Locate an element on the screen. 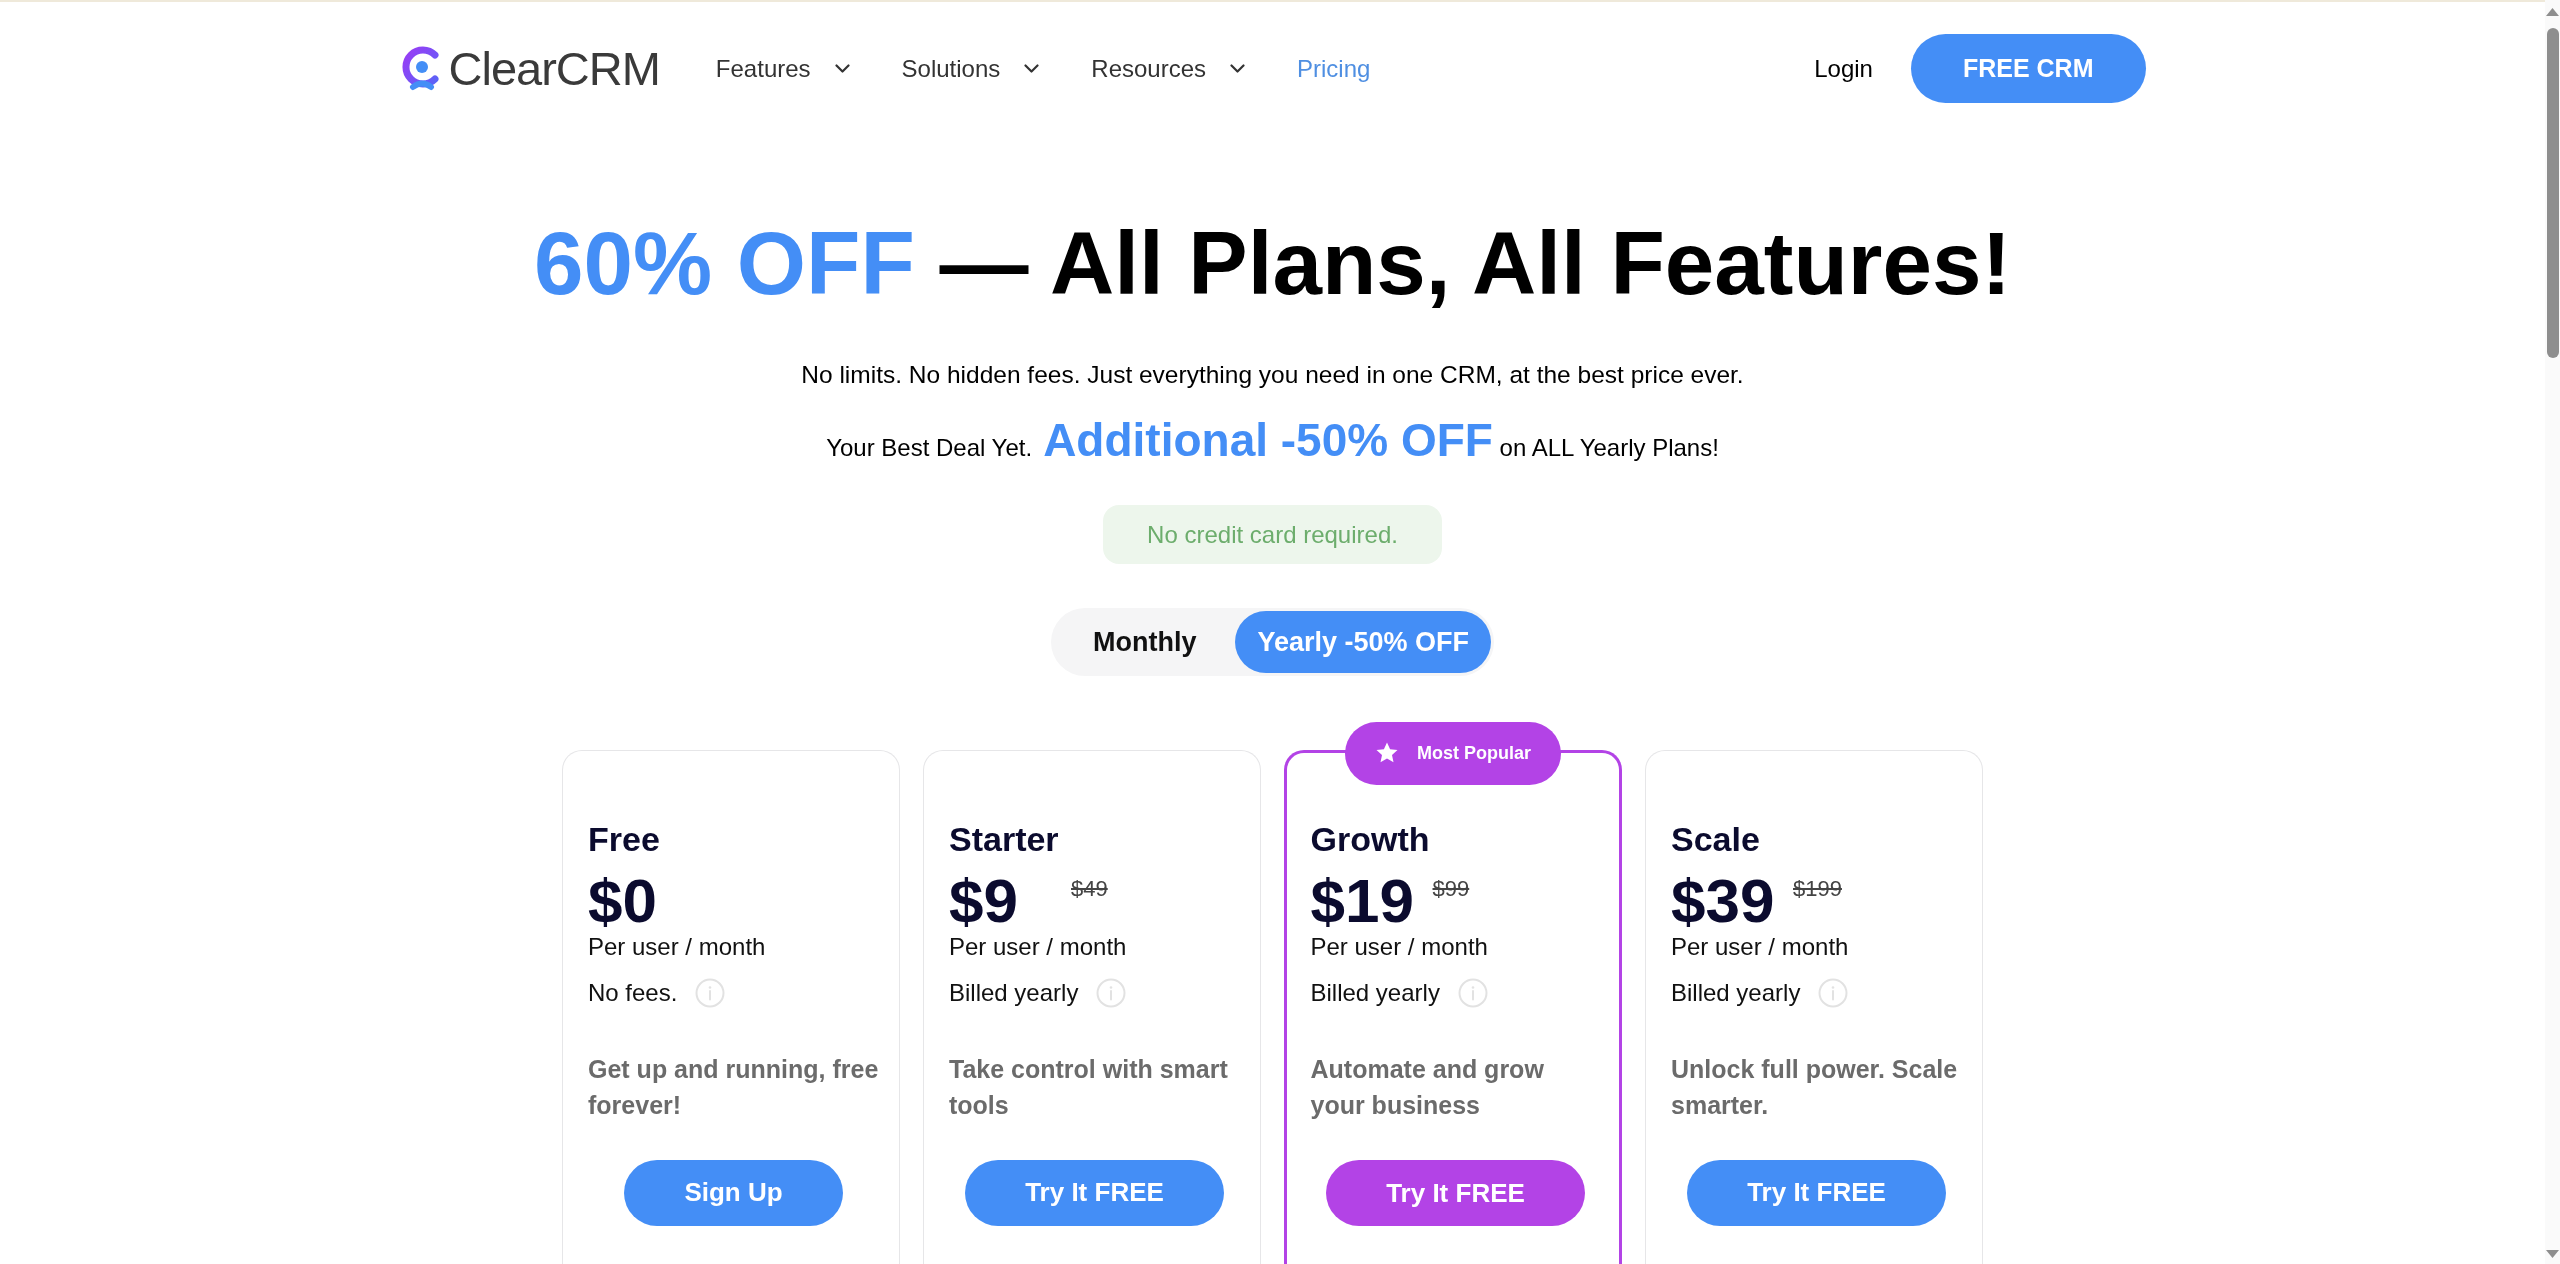 This screenshot has height=1264, width=2560. credit-card-note: No credit card required. is located at coordinates (1272, 534).